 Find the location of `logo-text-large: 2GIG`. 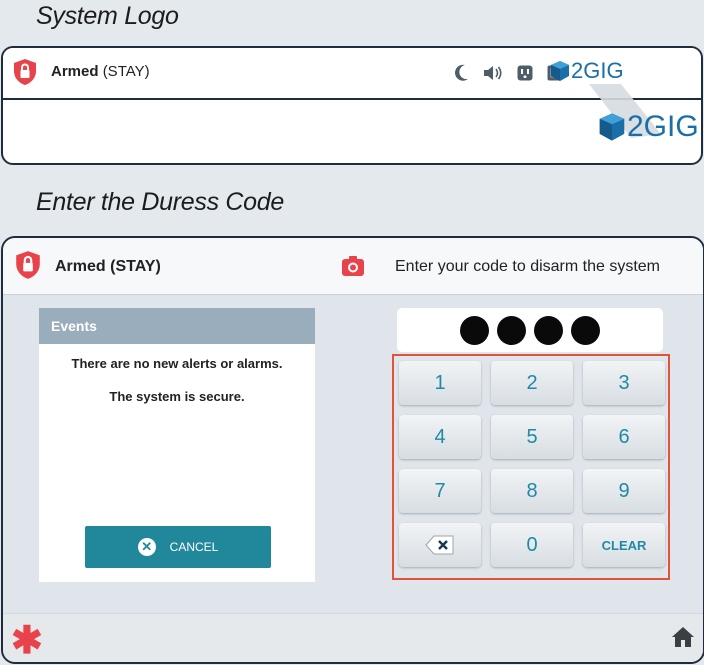

logo-text-large: 2GIG is located at coordinates (663, 126).